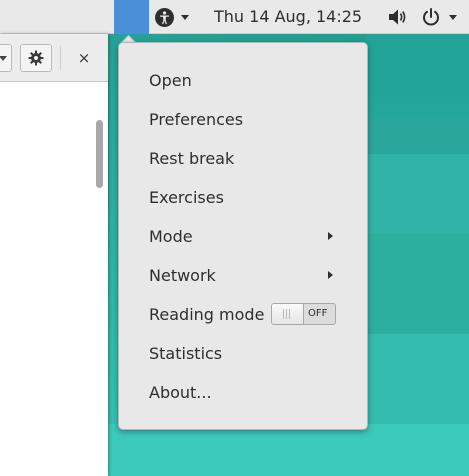 The image size is (469, 476). I want to click on power-icon, so click(431, 17).